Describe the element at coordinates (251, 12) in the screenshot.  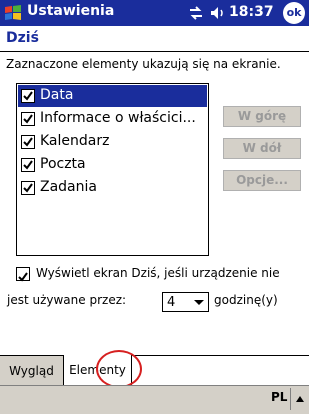
I see `clock: 18:37` at that location.